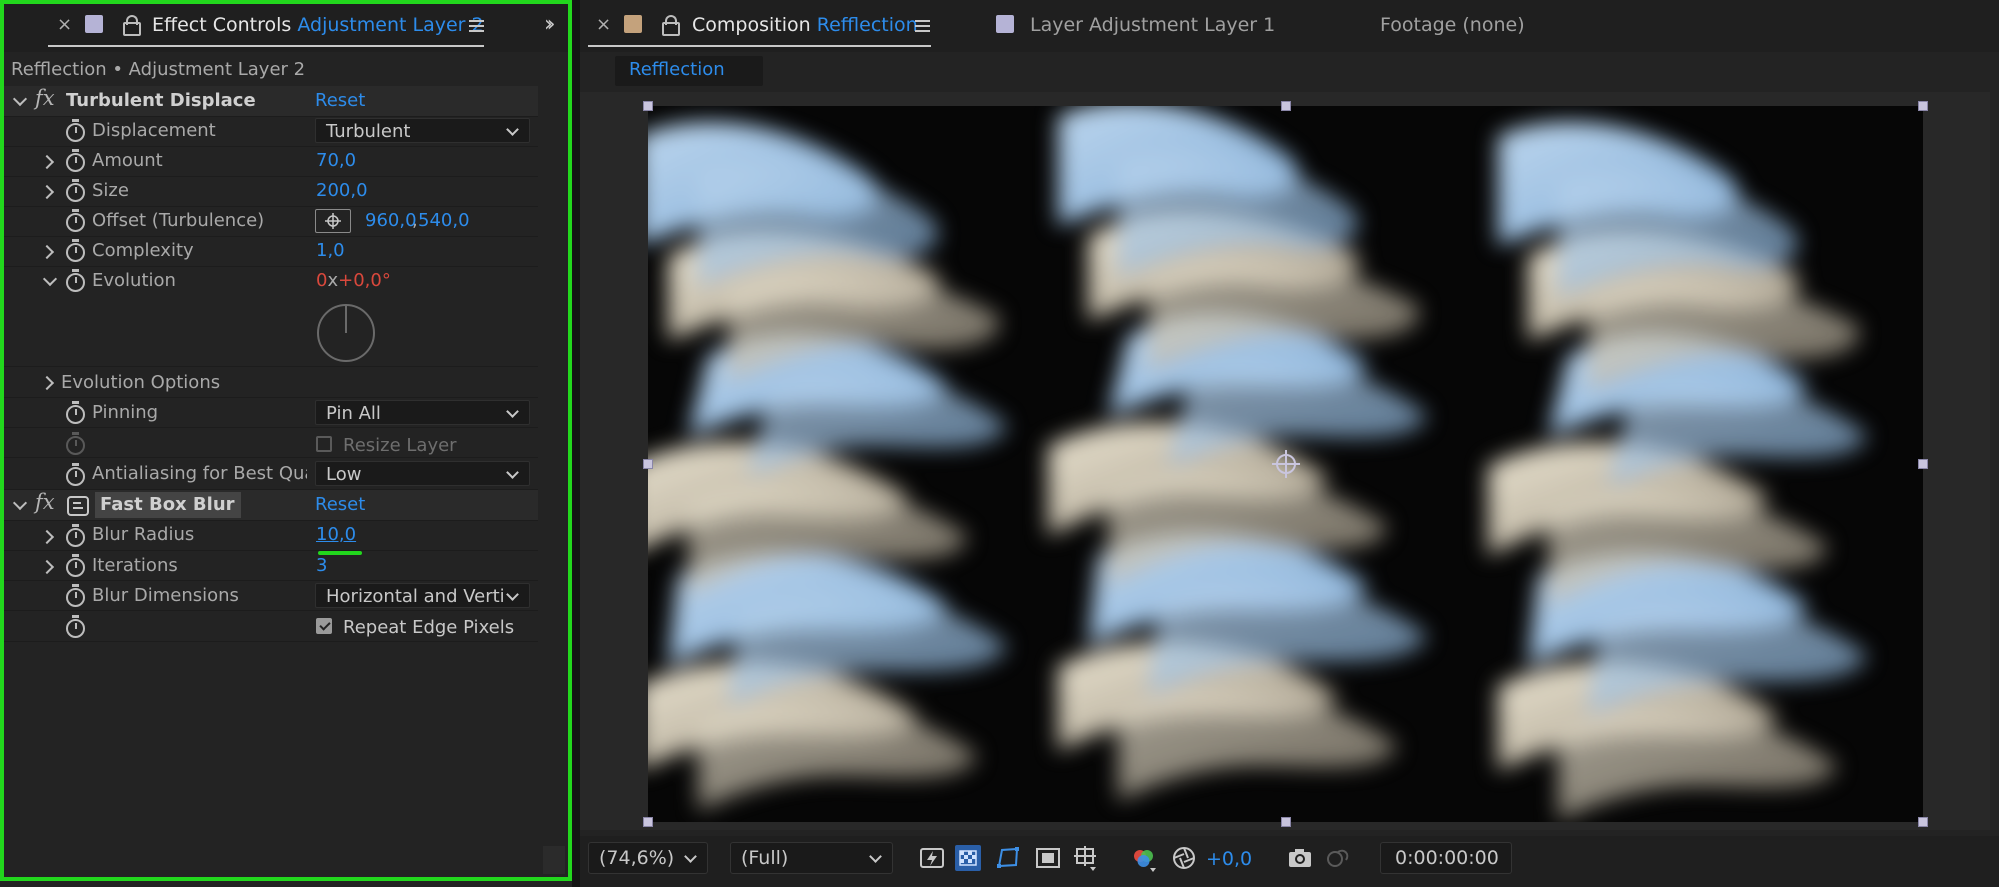  Describe the element at coordinates (333, 280) in the screenshot. I see `evolution-x: x` at that location.